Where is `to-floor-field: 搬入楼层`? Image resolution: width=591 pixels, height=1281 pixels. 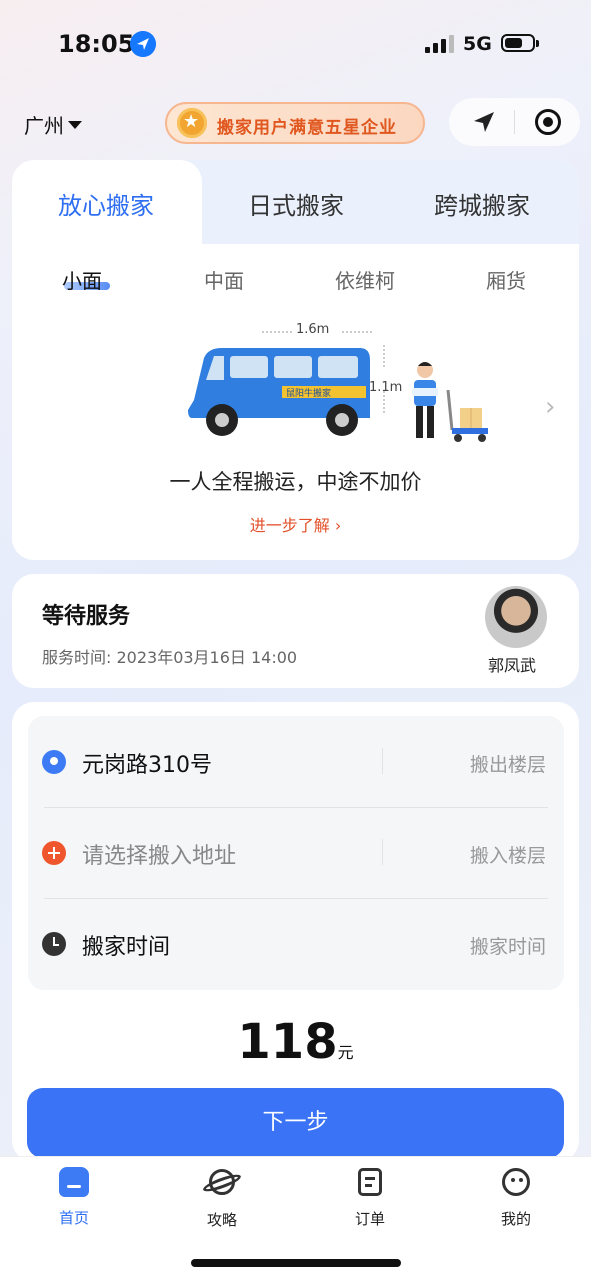 to-floor-field: 搬入楼层 is located at coordinates (508, 854).